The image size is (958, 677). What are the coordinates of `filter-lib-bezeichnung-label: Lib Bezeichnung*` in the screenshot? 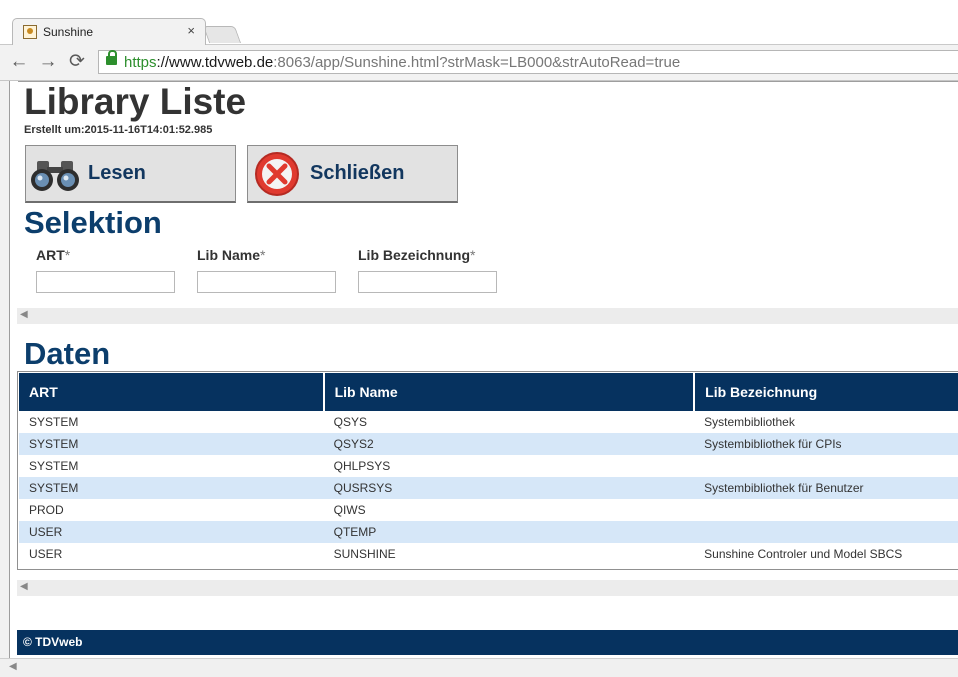 It's located at (416, 255).